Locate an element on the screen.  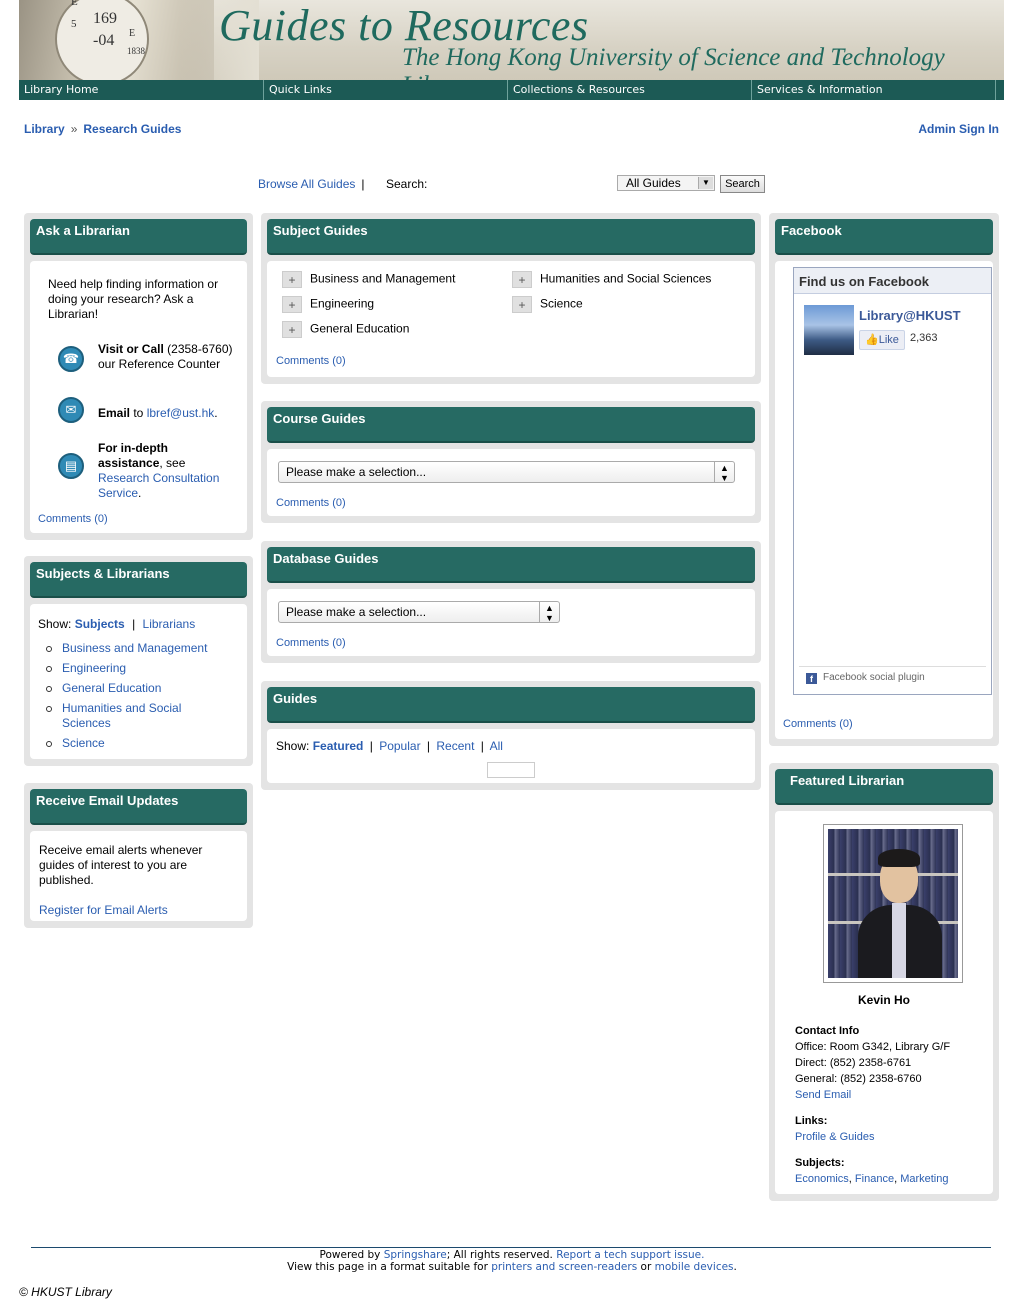
admin-sign-in-link: Admin Sign In is located at coordinates (958, 129).